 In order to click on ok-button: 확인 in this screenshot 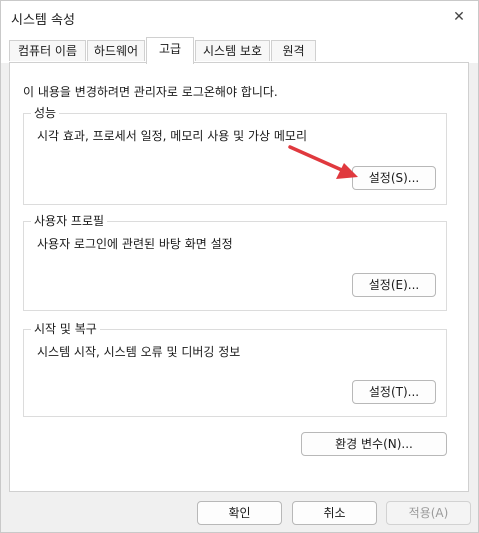, I will do `click(239, 513)`.